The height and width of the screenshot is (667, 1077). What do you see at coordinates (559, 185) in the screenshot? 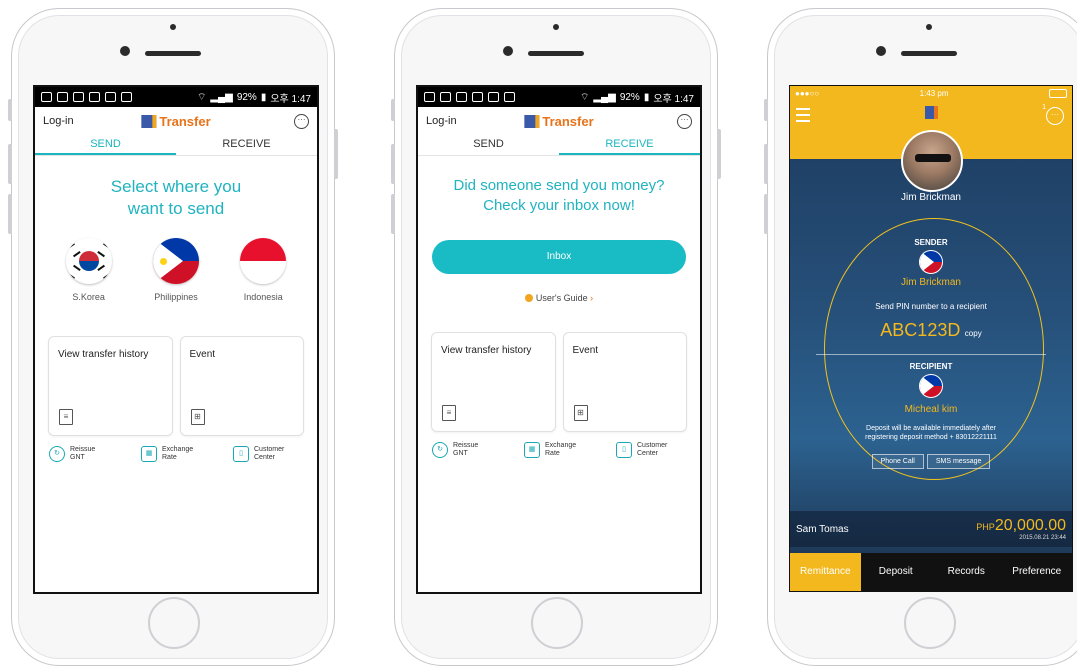
I see `headline-line: Did someone send you money?` at bounding box center [559, 185].